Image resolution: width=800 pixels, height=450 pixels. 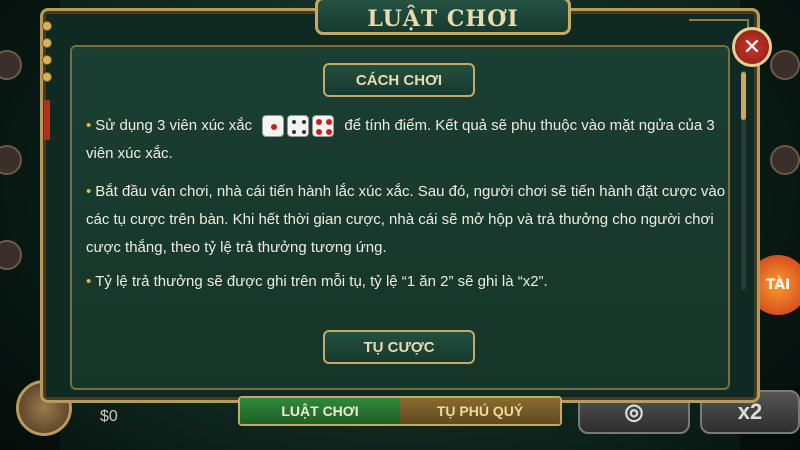 I want to click on dialog-title-tab: LUẬT CHƠI, so click(x=443, y=17).